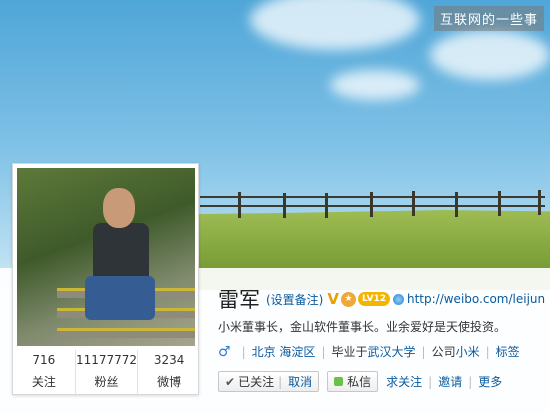  Describe the element at coordinates (239, 300) in the screenshot. I see `profile-name: 雷军` at that location.